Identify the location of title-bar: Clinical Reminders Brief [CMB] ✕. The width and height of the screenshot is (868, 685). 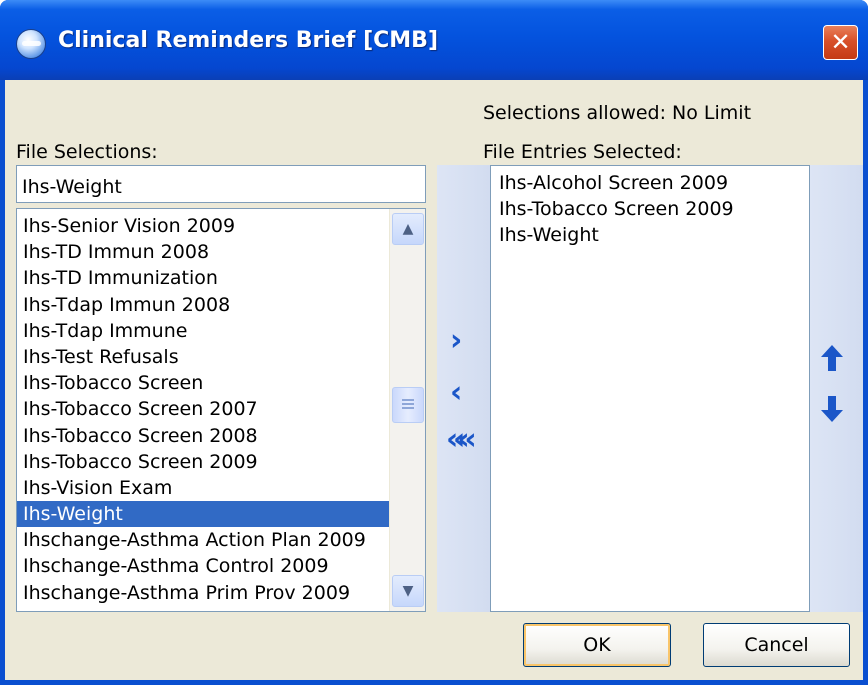
(434, 40).